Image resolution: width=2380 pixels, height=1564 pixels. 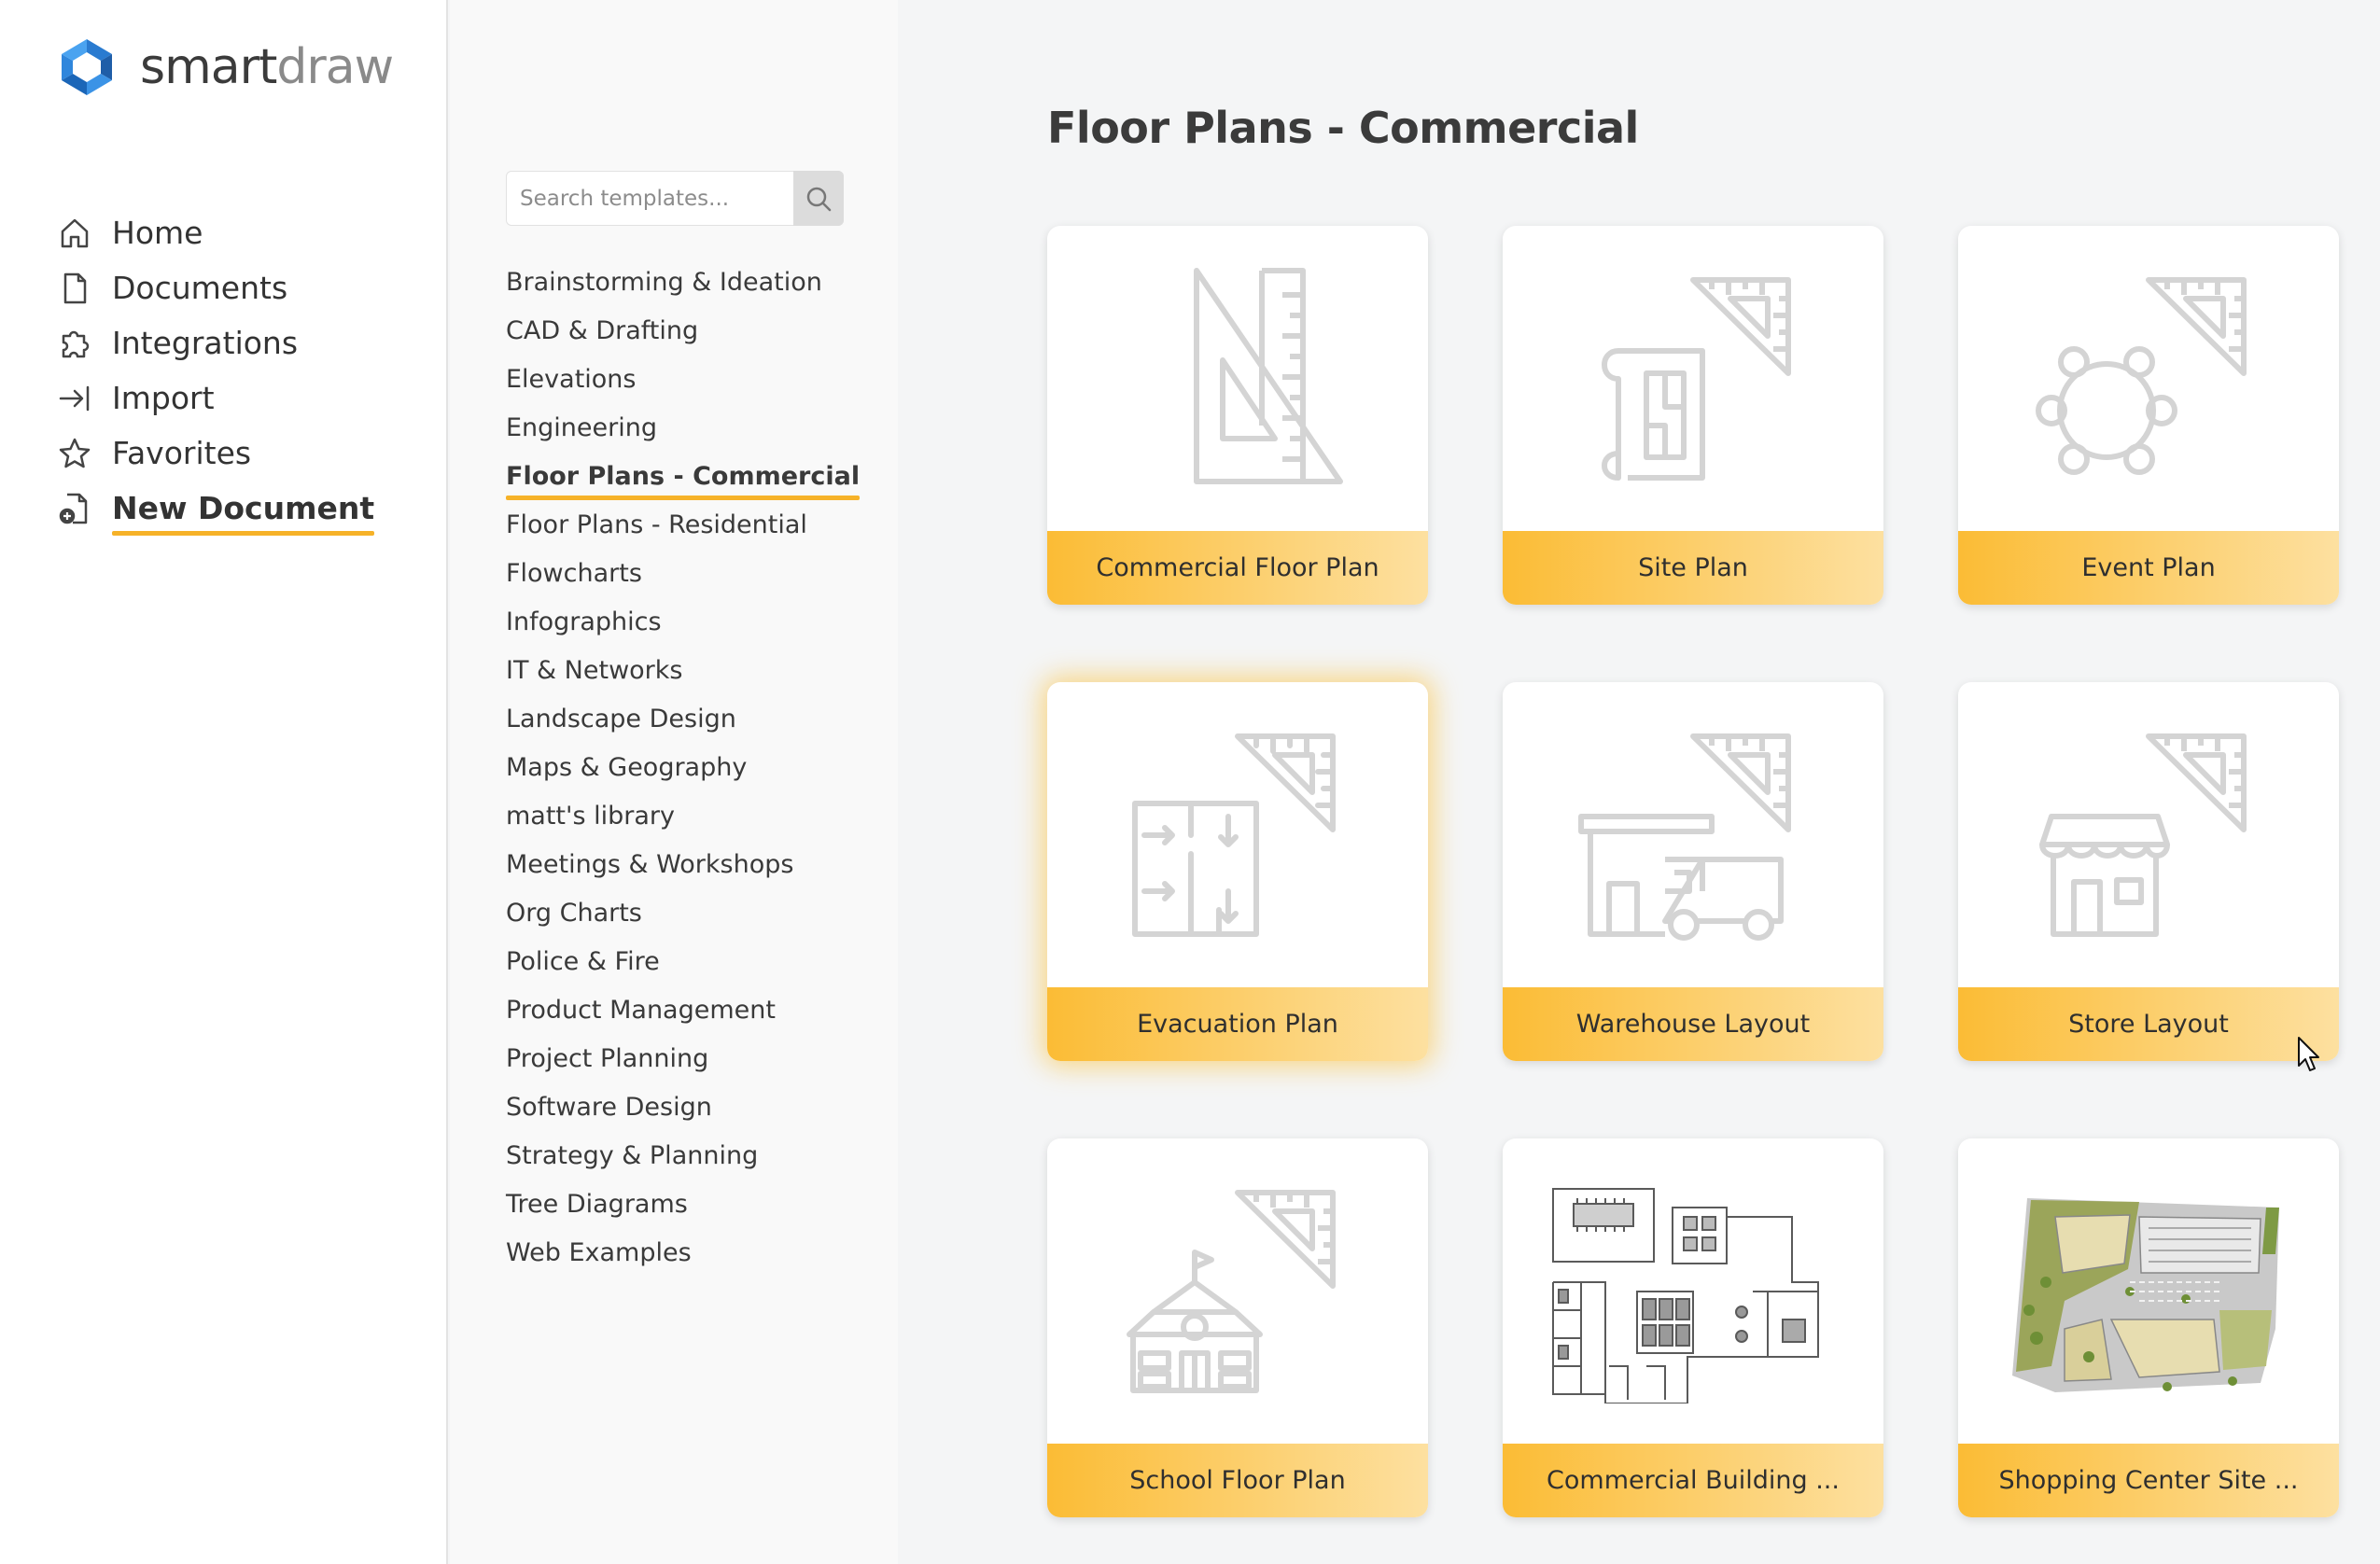 I want to click on category-software-design: Software Design, so click(x=683, y=1106).